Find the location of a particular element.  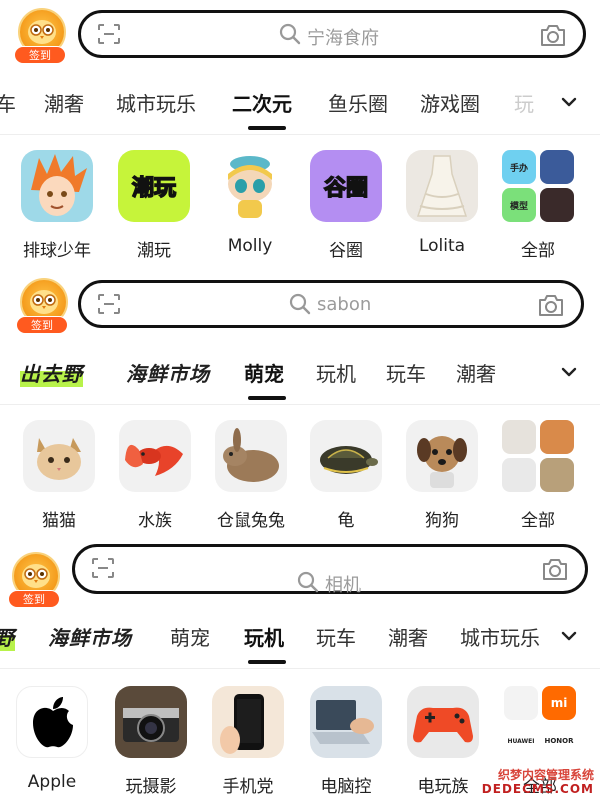

aquarium-thumb is located at coordinates (155, 456).